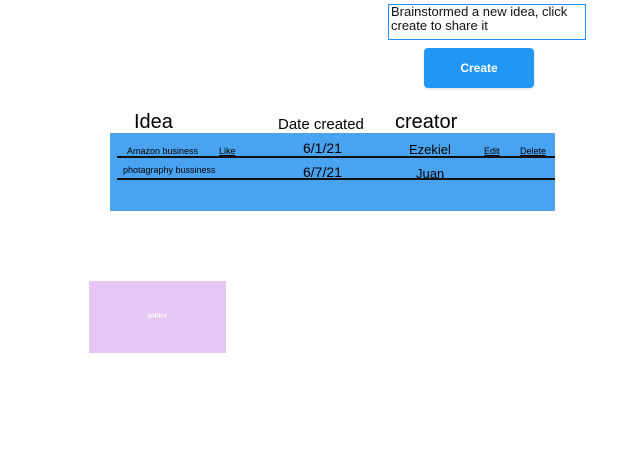 The width and height of the screenshot is (621, 460). What do you see at coordinates (153, 122) in the screenshot?
I see `header-idea: Idea` at bounding box center [153, 122].